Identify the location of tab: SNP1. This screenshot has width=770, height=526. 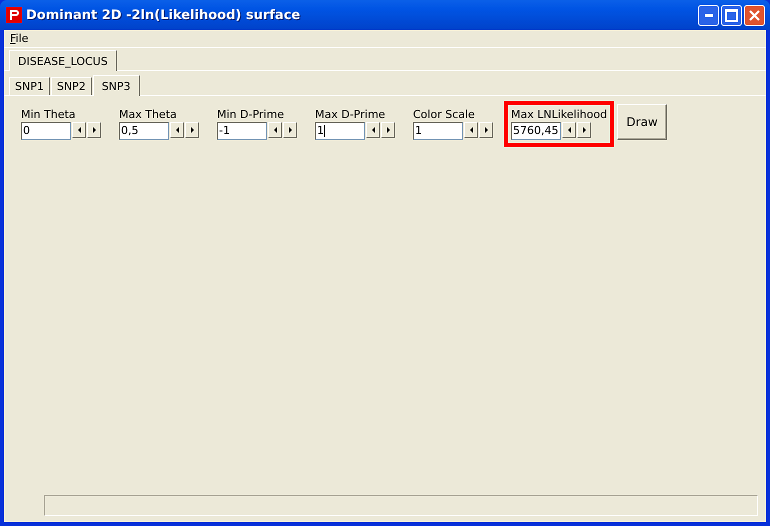
(29, 86).